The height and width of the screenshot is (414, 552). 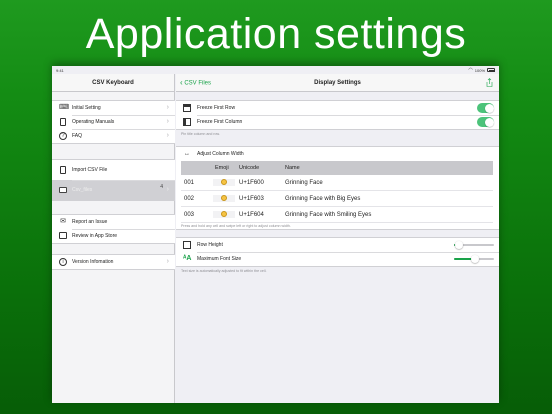 I want to click on adjust-column-width-label: Adjust Column Width, so click(x=220, y=154).